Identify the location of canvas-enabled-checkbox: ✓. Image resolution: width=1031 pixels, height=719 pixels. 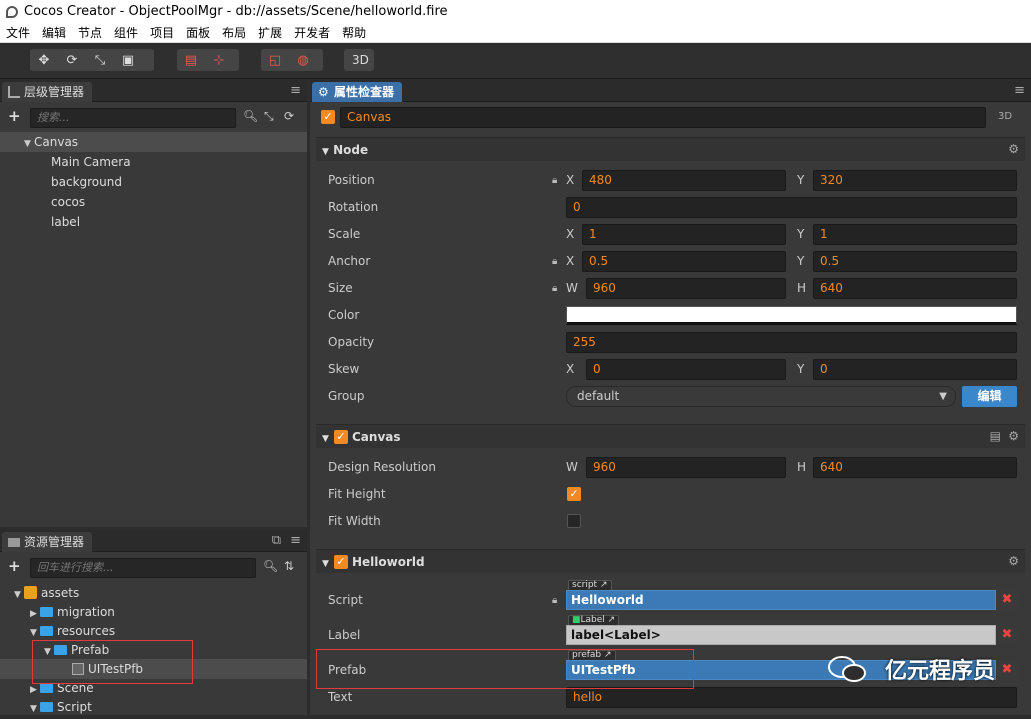
(341, 437).